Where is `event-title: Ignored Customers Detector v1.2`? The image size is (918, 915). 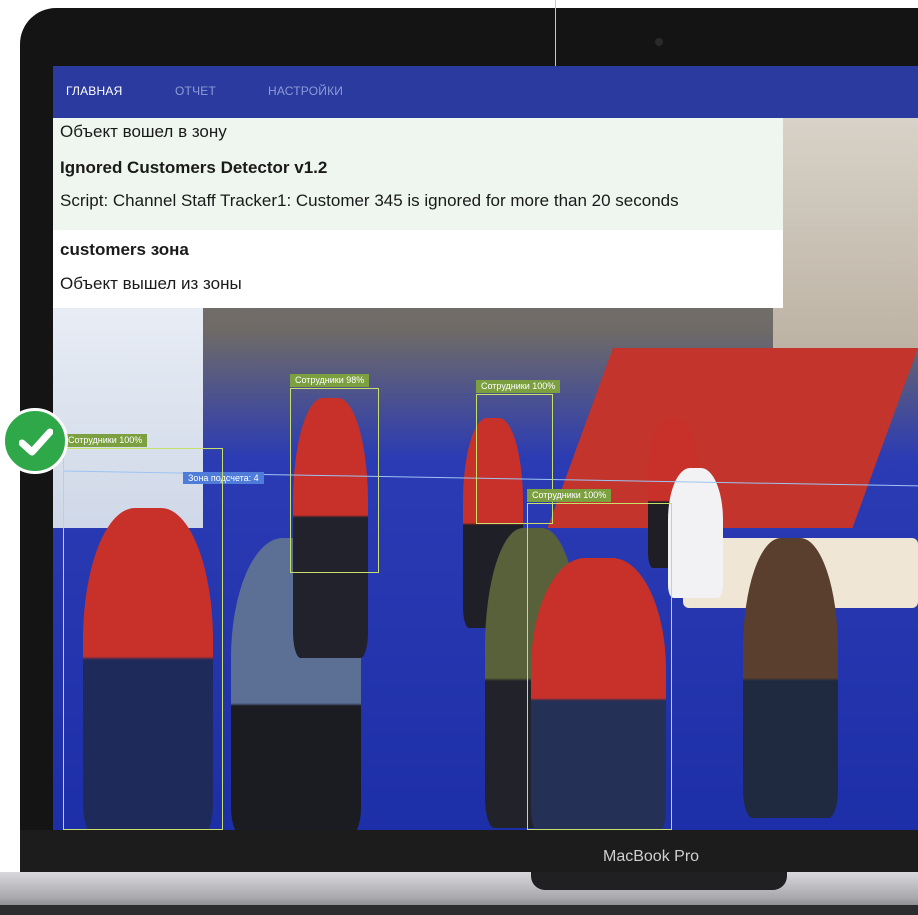
event-title: Ignored Customers Detector v1.2 is located at coordinates (194, 167).